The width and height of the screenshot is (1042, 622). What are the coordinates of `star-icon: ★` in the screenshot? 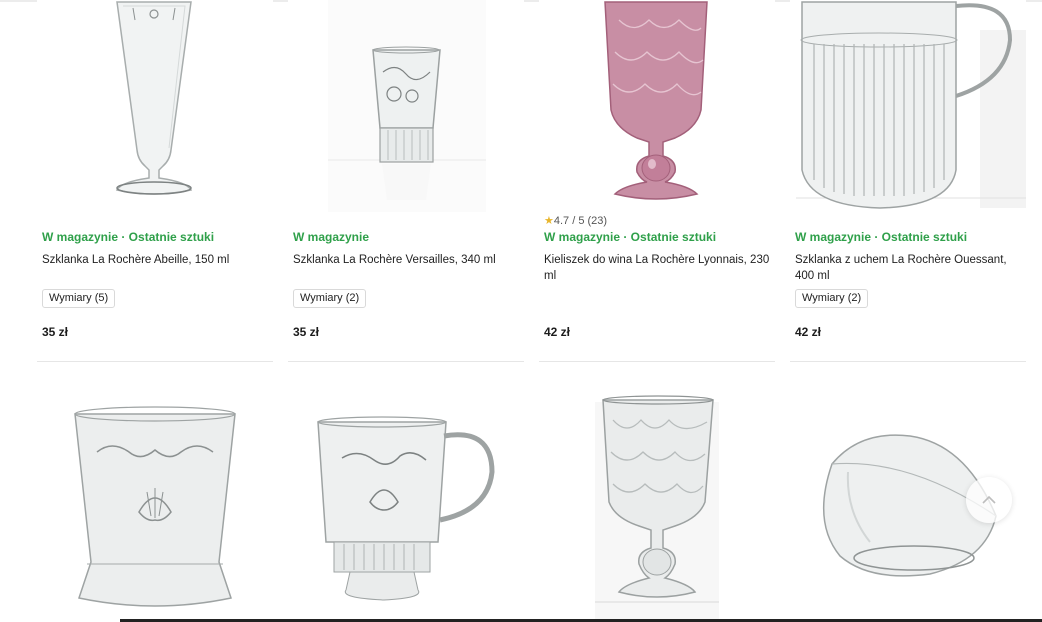 It's located at (549, 221).